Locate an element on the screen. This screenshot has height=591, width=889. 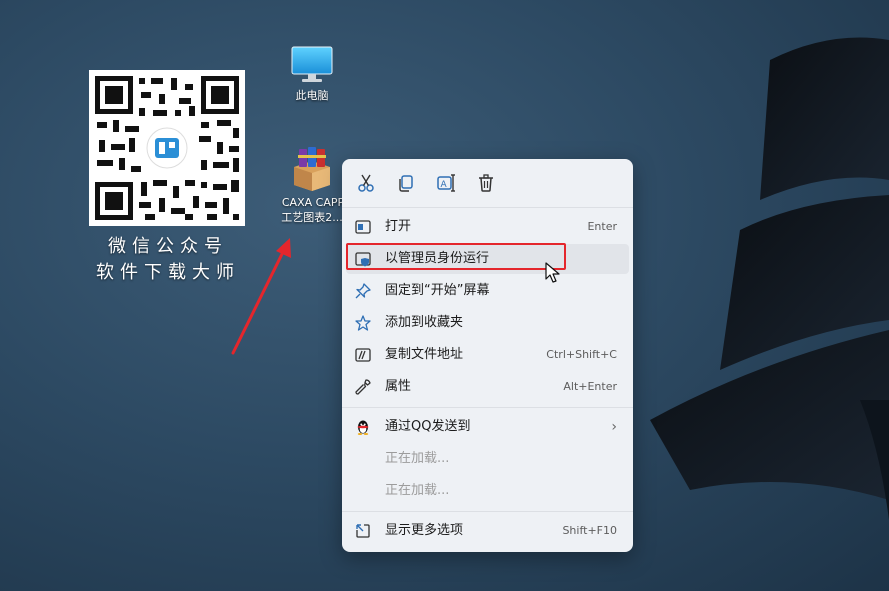
open-window-icon is located at coordinates (363, 227).